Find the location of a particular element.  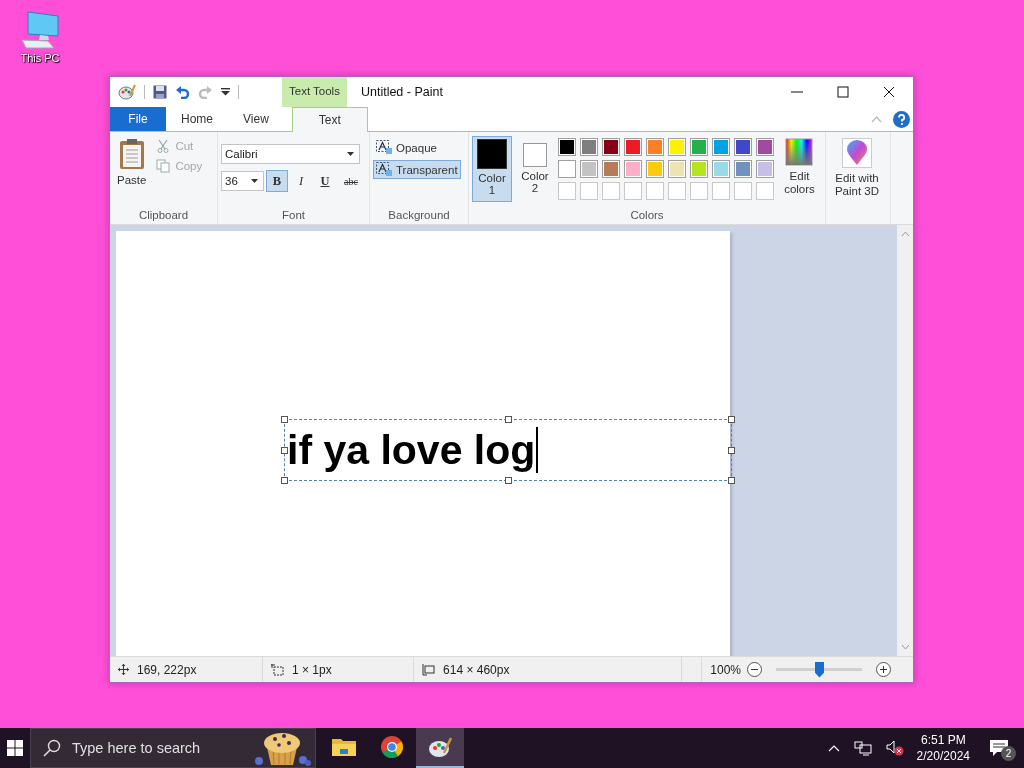

computer-icon is located at coordinates (40, 30).